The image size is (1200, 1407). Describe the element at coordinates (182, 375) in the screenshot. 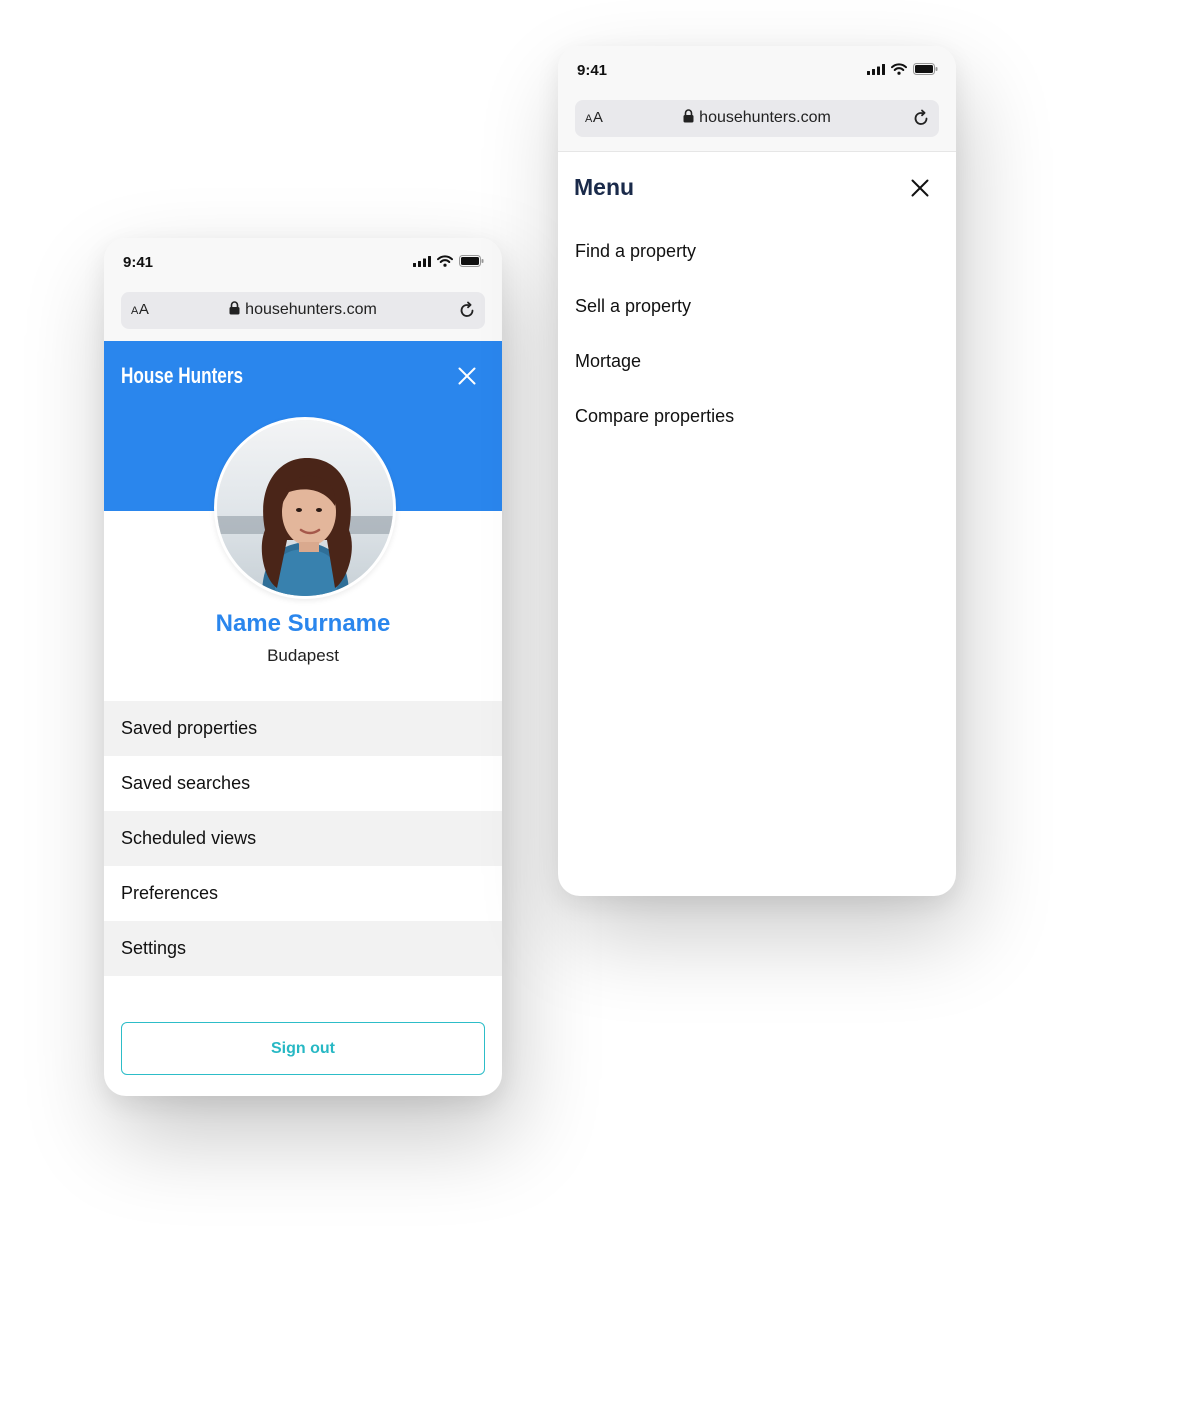

I see `brand-logo: House Hunters` at that location.